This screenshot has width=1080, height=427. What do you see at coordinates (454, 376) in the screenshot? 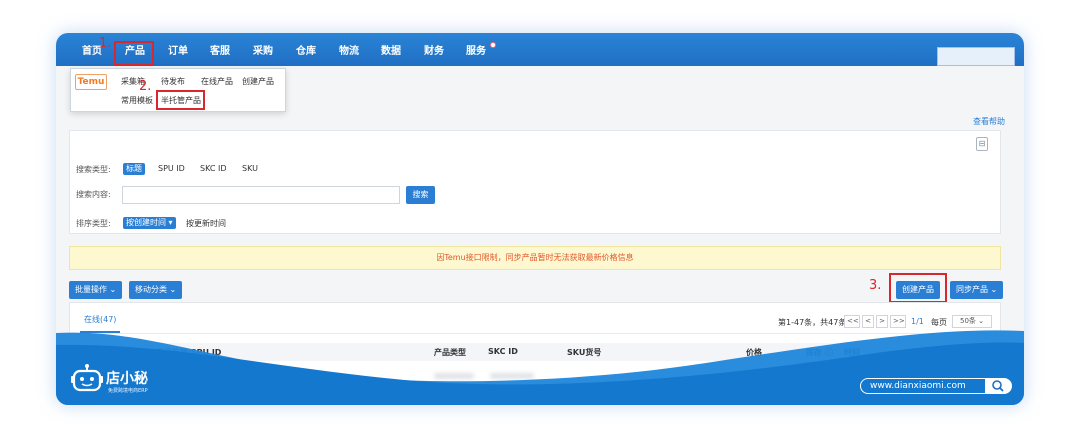
I see `blurred-type` at bounding box center [454, 376].